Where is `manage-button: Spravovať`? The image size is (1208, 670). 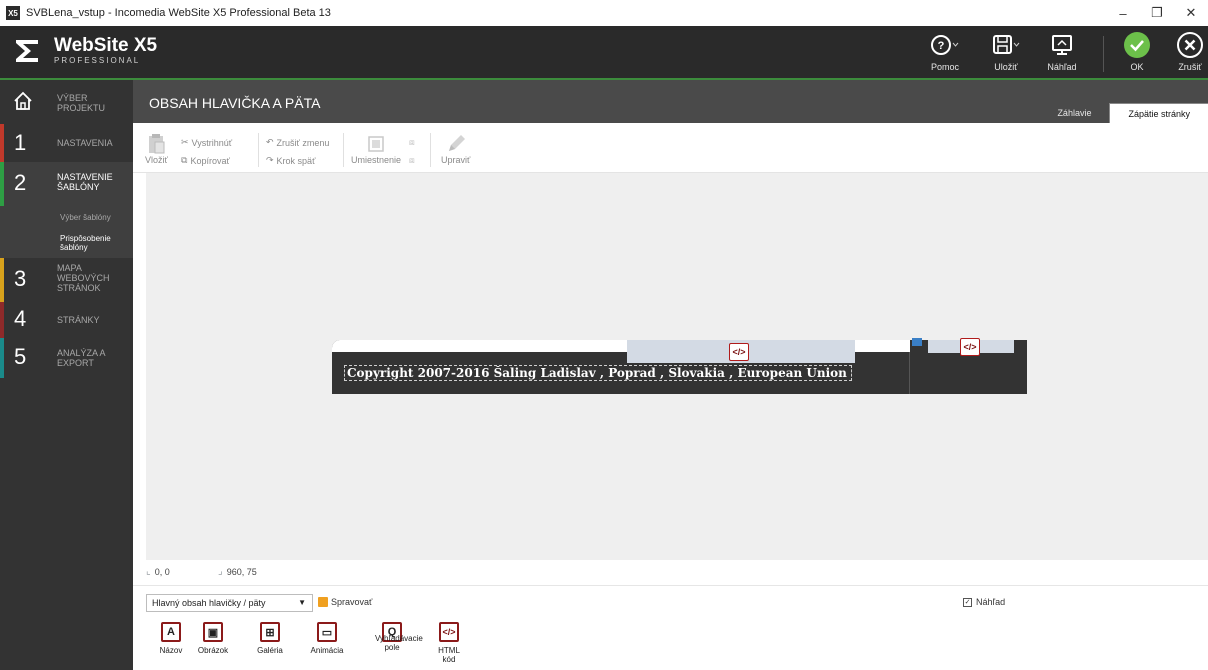
manage-button: Spravovať is located at coordinates (345, 602).